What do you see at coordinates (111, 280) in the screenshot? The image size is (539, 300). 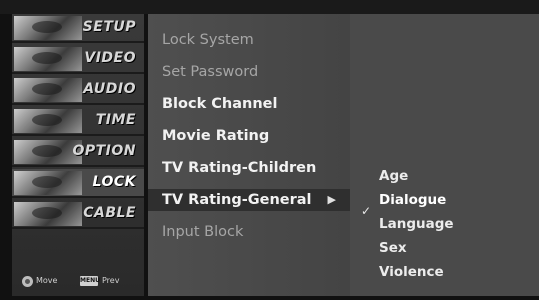 I see `prev-label: Prev` at bounding box center [111, 280].